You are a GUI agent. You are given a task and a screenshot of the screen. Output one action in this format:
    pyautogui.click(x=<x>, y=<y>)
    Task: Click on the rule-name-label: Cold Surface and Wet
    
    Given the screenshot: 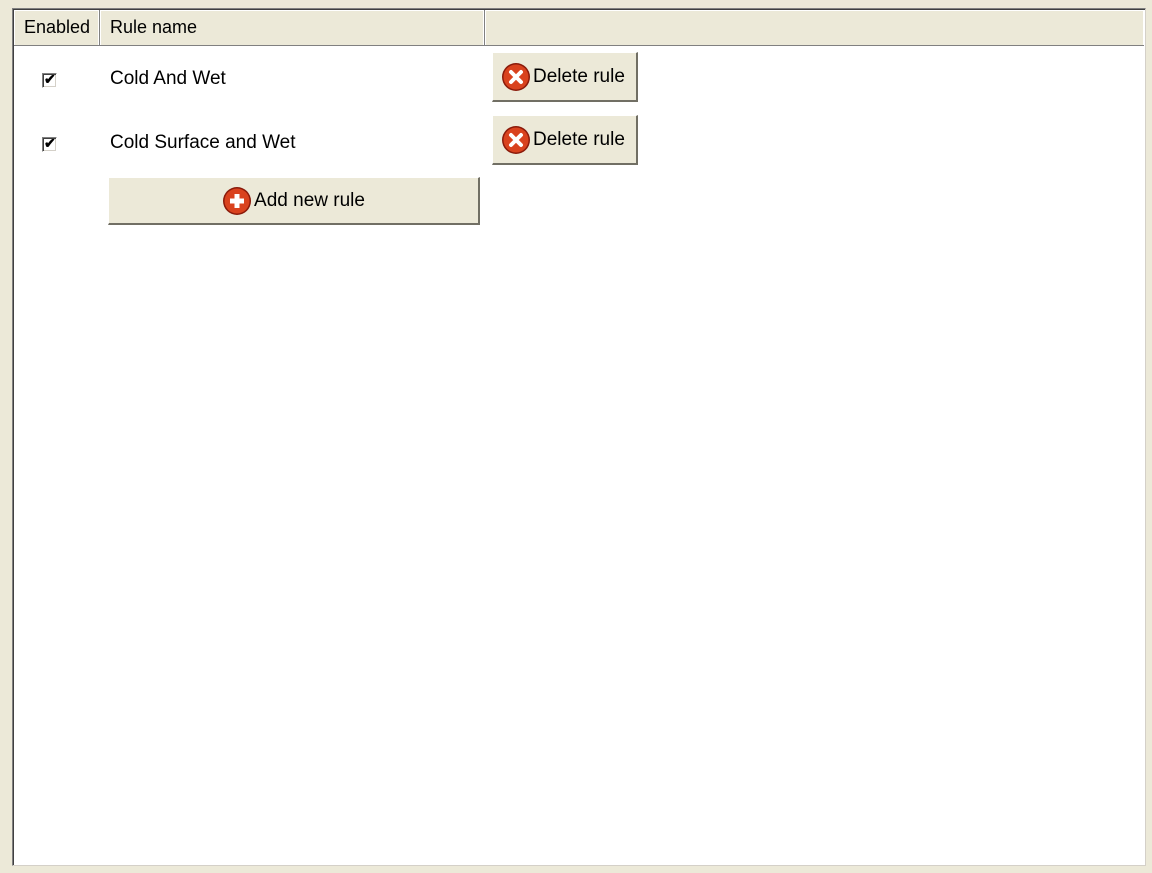 What is the action you would take?
    pyautogui.click(x=203, y=142)
    